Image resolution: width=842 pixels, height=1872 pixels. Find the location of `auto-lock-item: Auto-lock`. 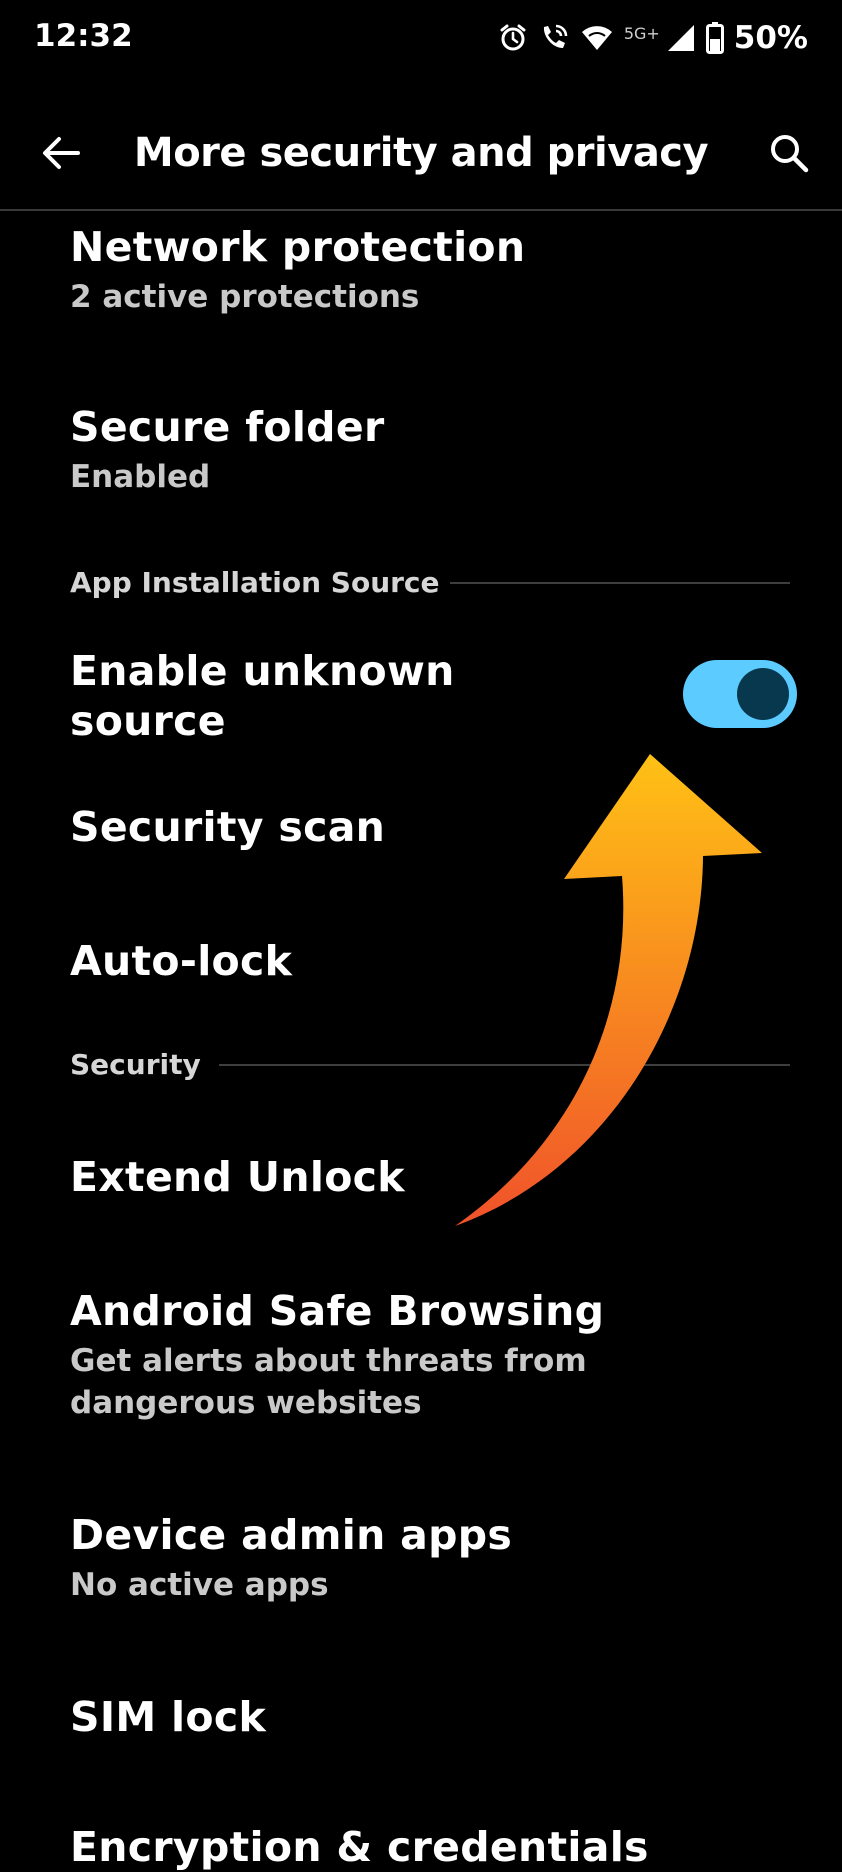

auto-lock-item: Auto-lock is located at coordinates (380, 961).